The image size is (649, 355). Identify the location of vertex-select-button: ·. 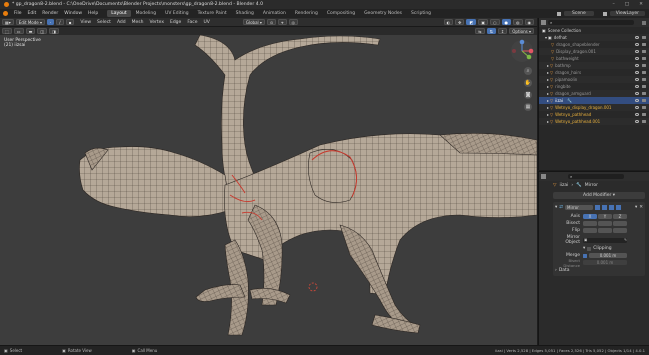
(51, 22).